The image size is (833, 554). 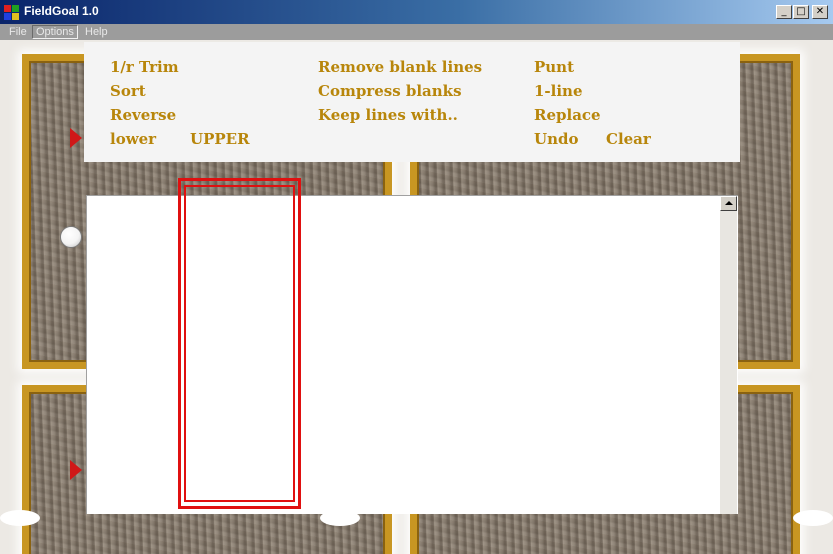 I want to click on close-icon: ✕, so click(x=820, y=12).